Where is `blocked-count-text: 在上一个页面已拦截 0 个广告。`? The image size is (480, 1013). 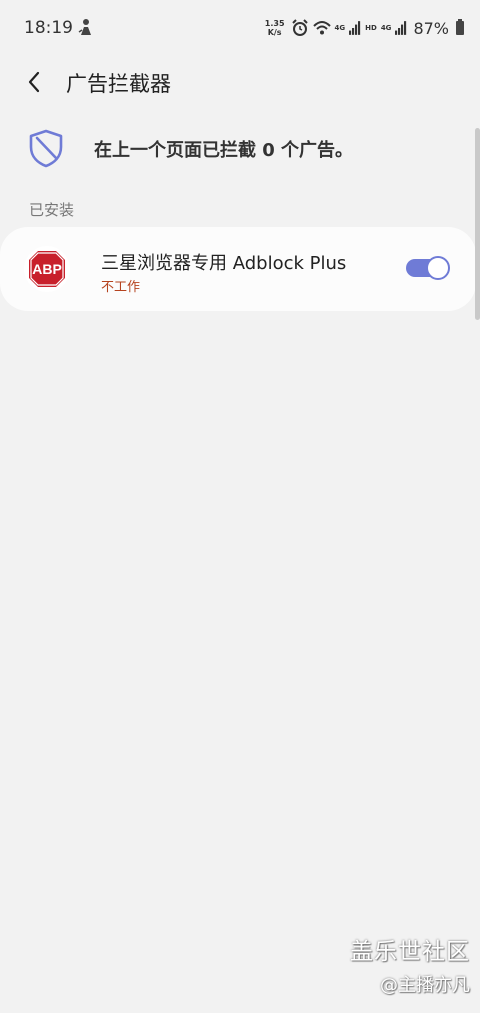 blocked-count-text: 在上一个页面已拦截 0 个广告。 is located at coordinates (224, 150).